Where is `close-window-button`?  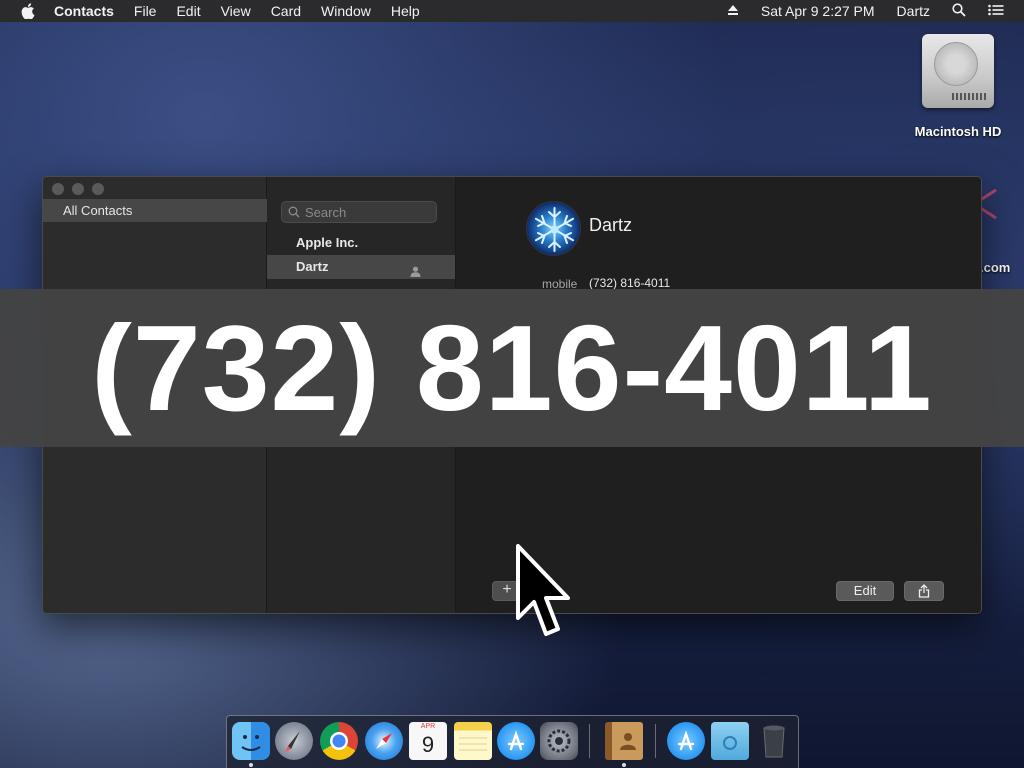
close-window-button is located at coordinates (58, 189).